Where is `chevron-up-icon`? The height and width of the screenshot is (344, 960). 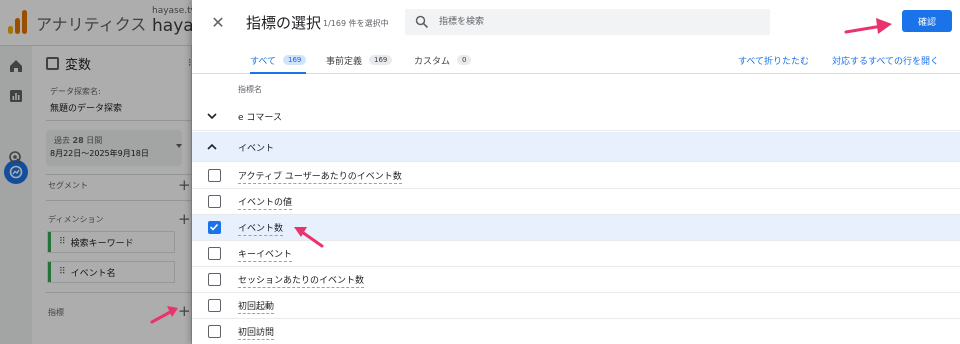 chevron-up-icon is located at coordinates (212, 147).